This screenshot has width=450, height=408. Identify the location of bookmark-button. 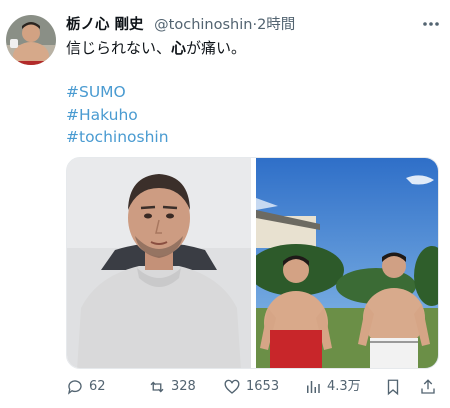
(393, 387).